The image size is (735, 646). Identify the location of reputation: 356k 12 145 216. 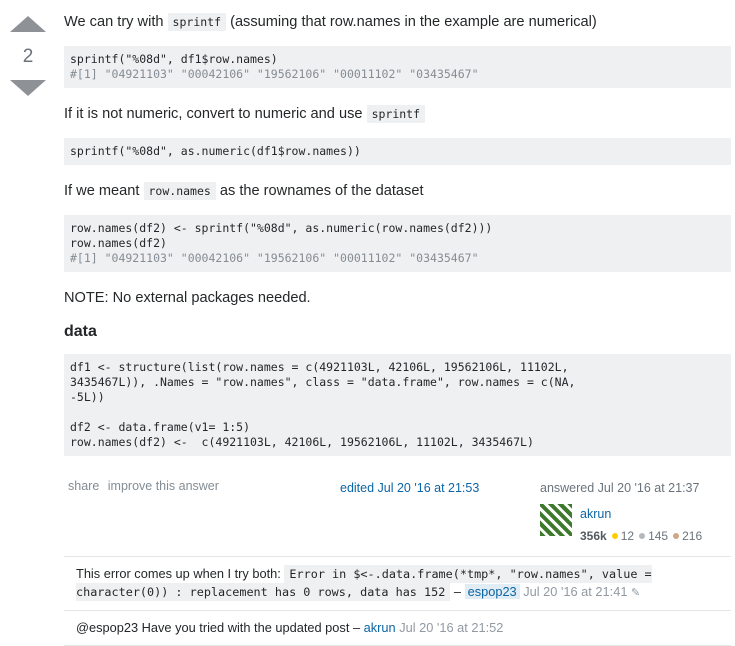
(641, 536).